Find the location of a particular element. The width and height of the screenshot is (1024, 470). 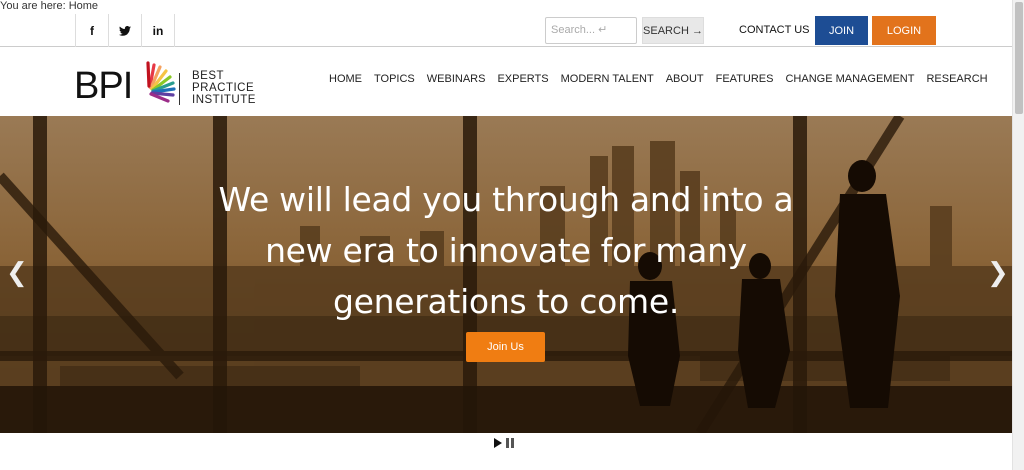

logo-letters: BPI is located at coordinates (103, 86).